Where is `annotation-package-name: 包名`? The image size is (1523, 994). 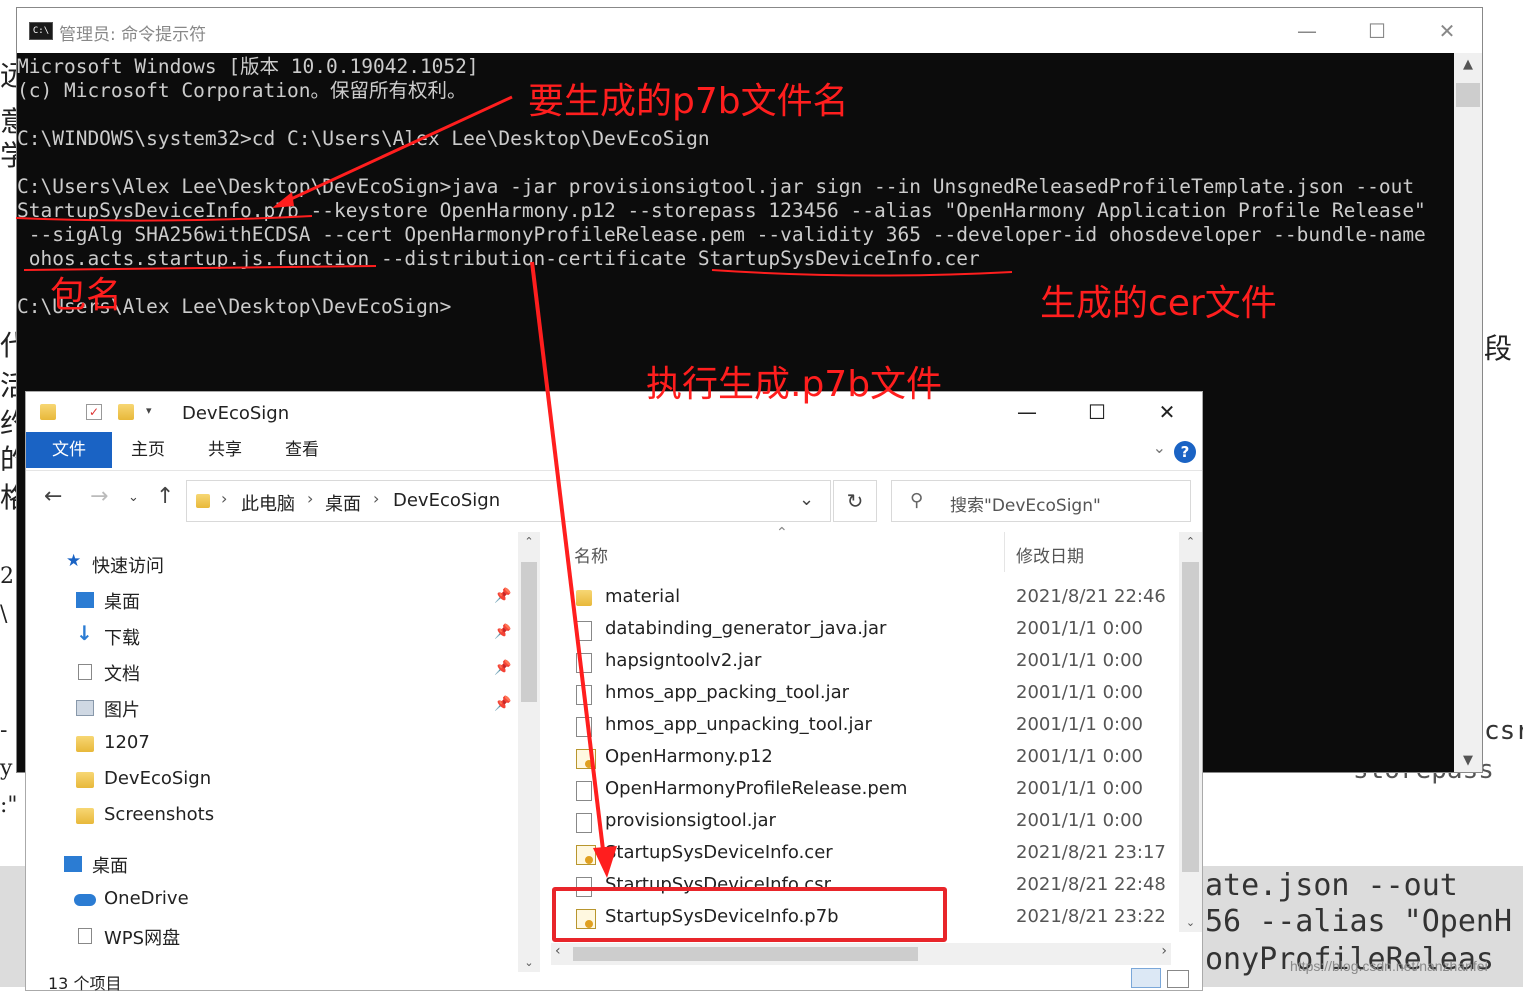
annotation-package-name: 包名 is located at coordinates (86, 295).